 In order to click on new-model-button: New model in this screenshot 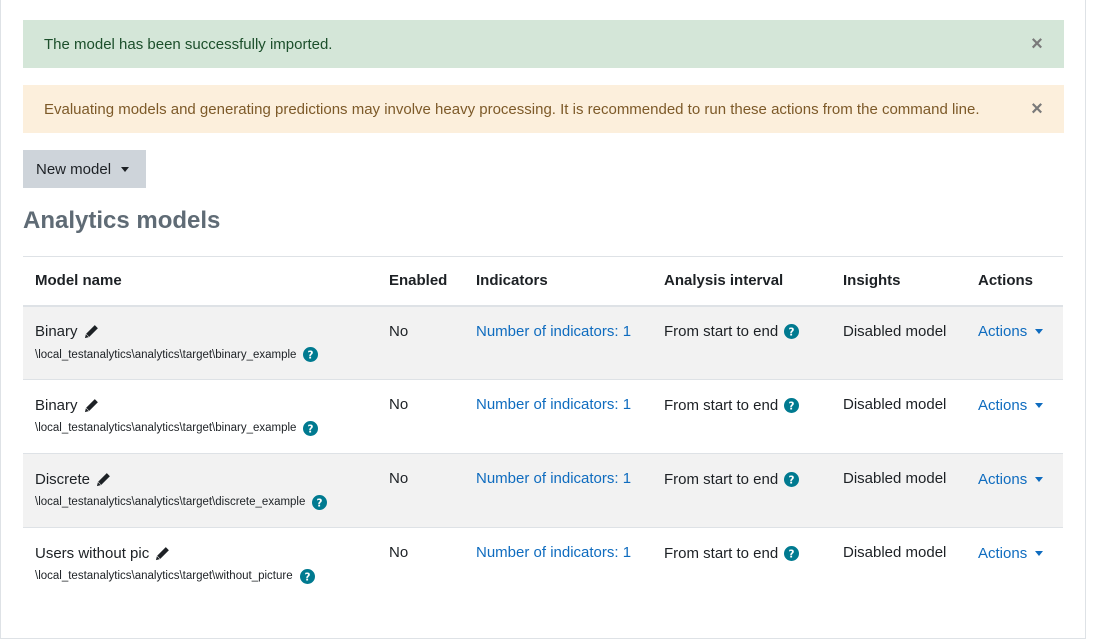, I will do `click(84, 169)`.